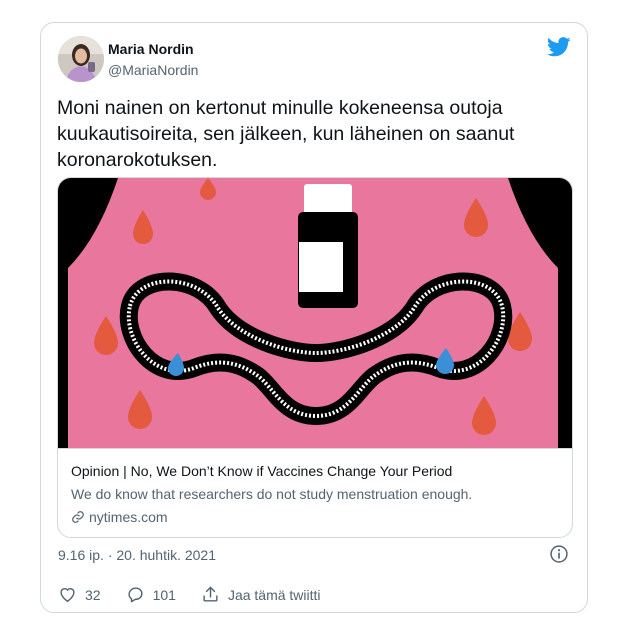  I want to click on card-divider, so click(315, 448).